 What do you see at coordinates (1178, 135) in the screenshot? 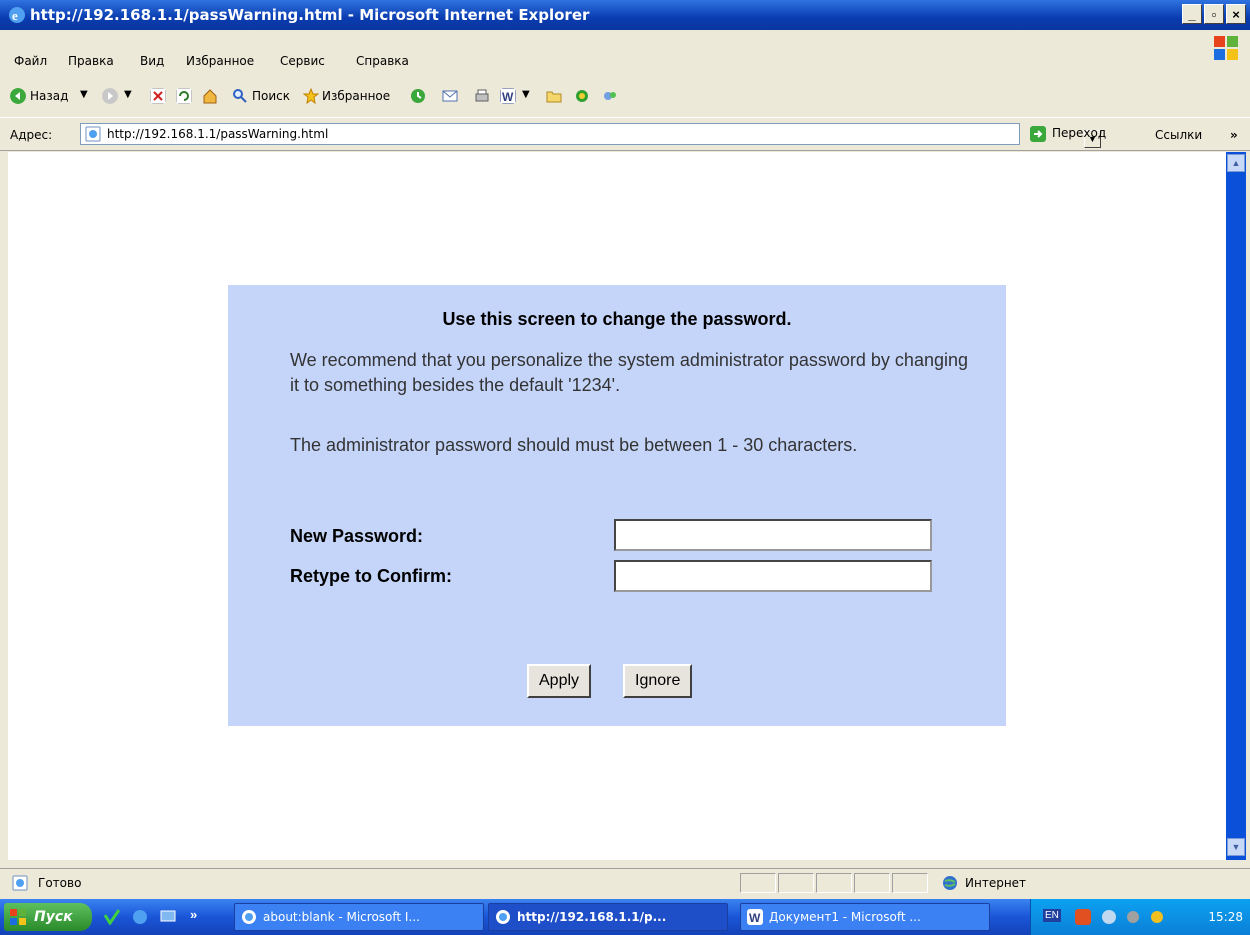
I see `links-button: Ссылки` at bounding box center [1178, 135].